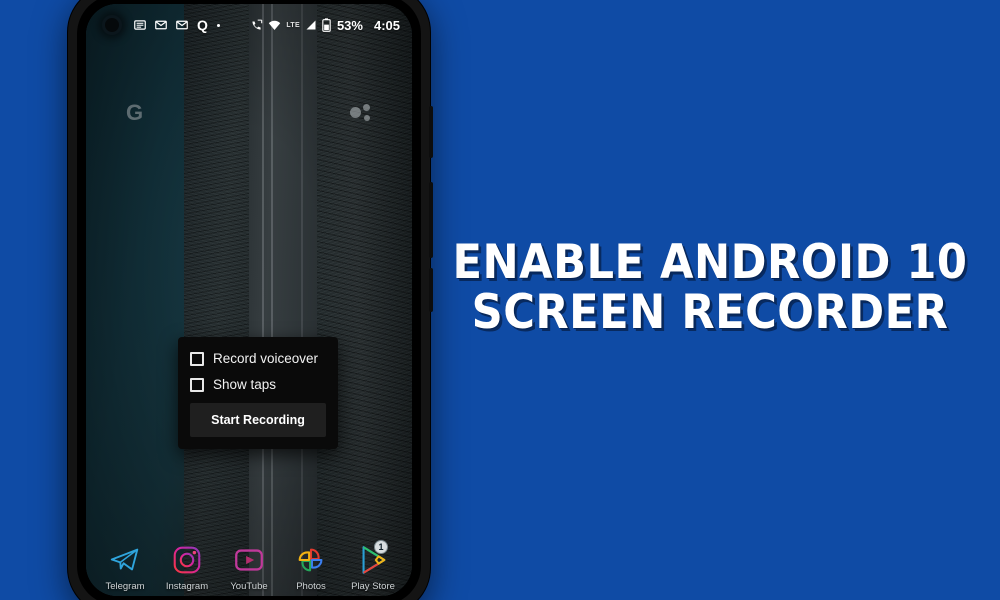  What do you see at coordinates (311, 586) in the screenshot?
I see `dock-label-photos: Photos` at bounding box center [311, 586].